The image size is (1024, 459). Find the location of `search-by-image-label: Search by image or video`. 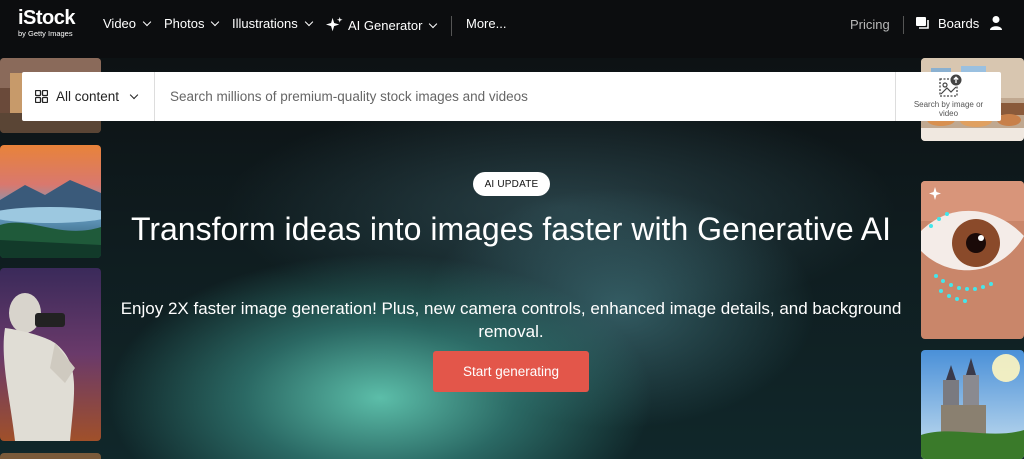

search-by-image-label: Search by image or video is located at coordinates (948, 109).